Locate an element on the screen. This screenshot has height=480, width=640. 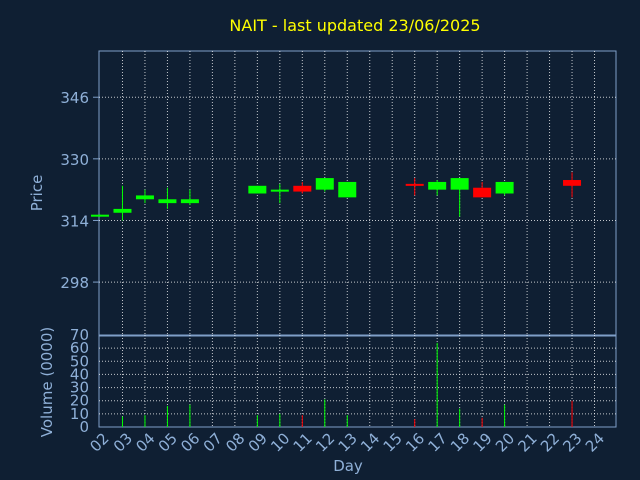
price-axis-label: Price is located at coordinates (37, 193).